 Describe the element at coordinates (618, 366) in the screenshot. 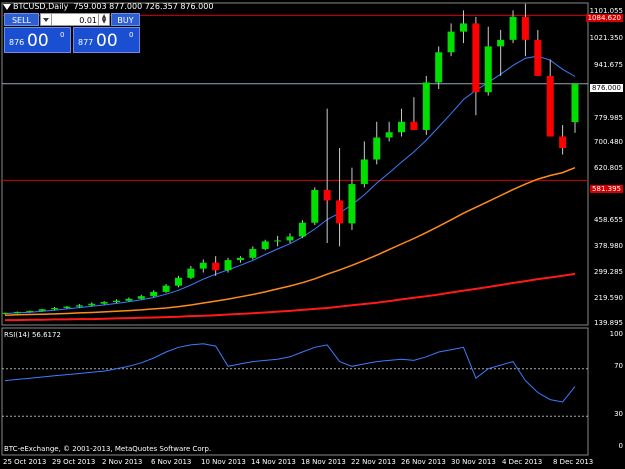

I see `rsi-level: 70` at that location.